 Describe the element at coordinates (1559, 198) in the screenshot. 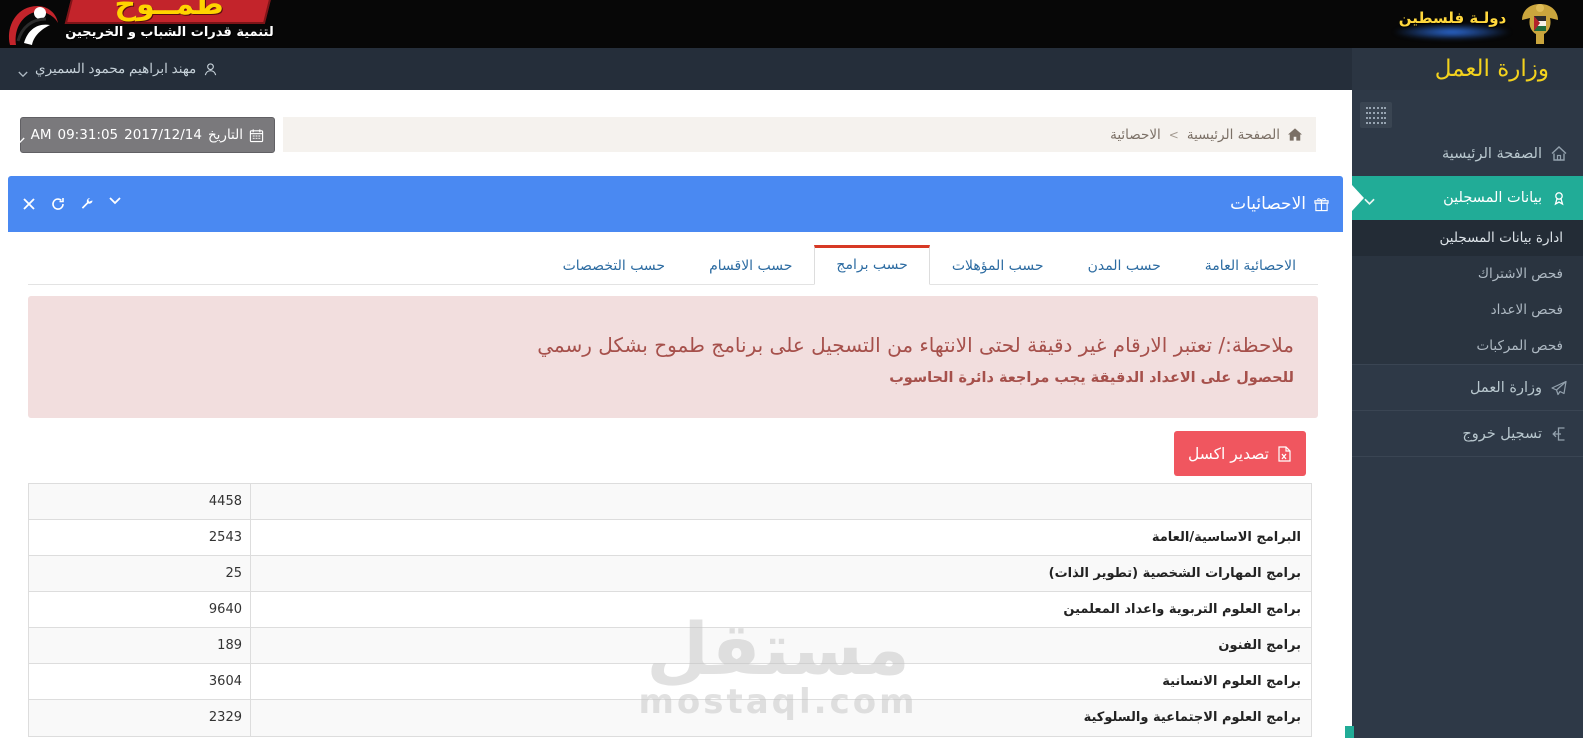

I see `registrants-icon` at that location.